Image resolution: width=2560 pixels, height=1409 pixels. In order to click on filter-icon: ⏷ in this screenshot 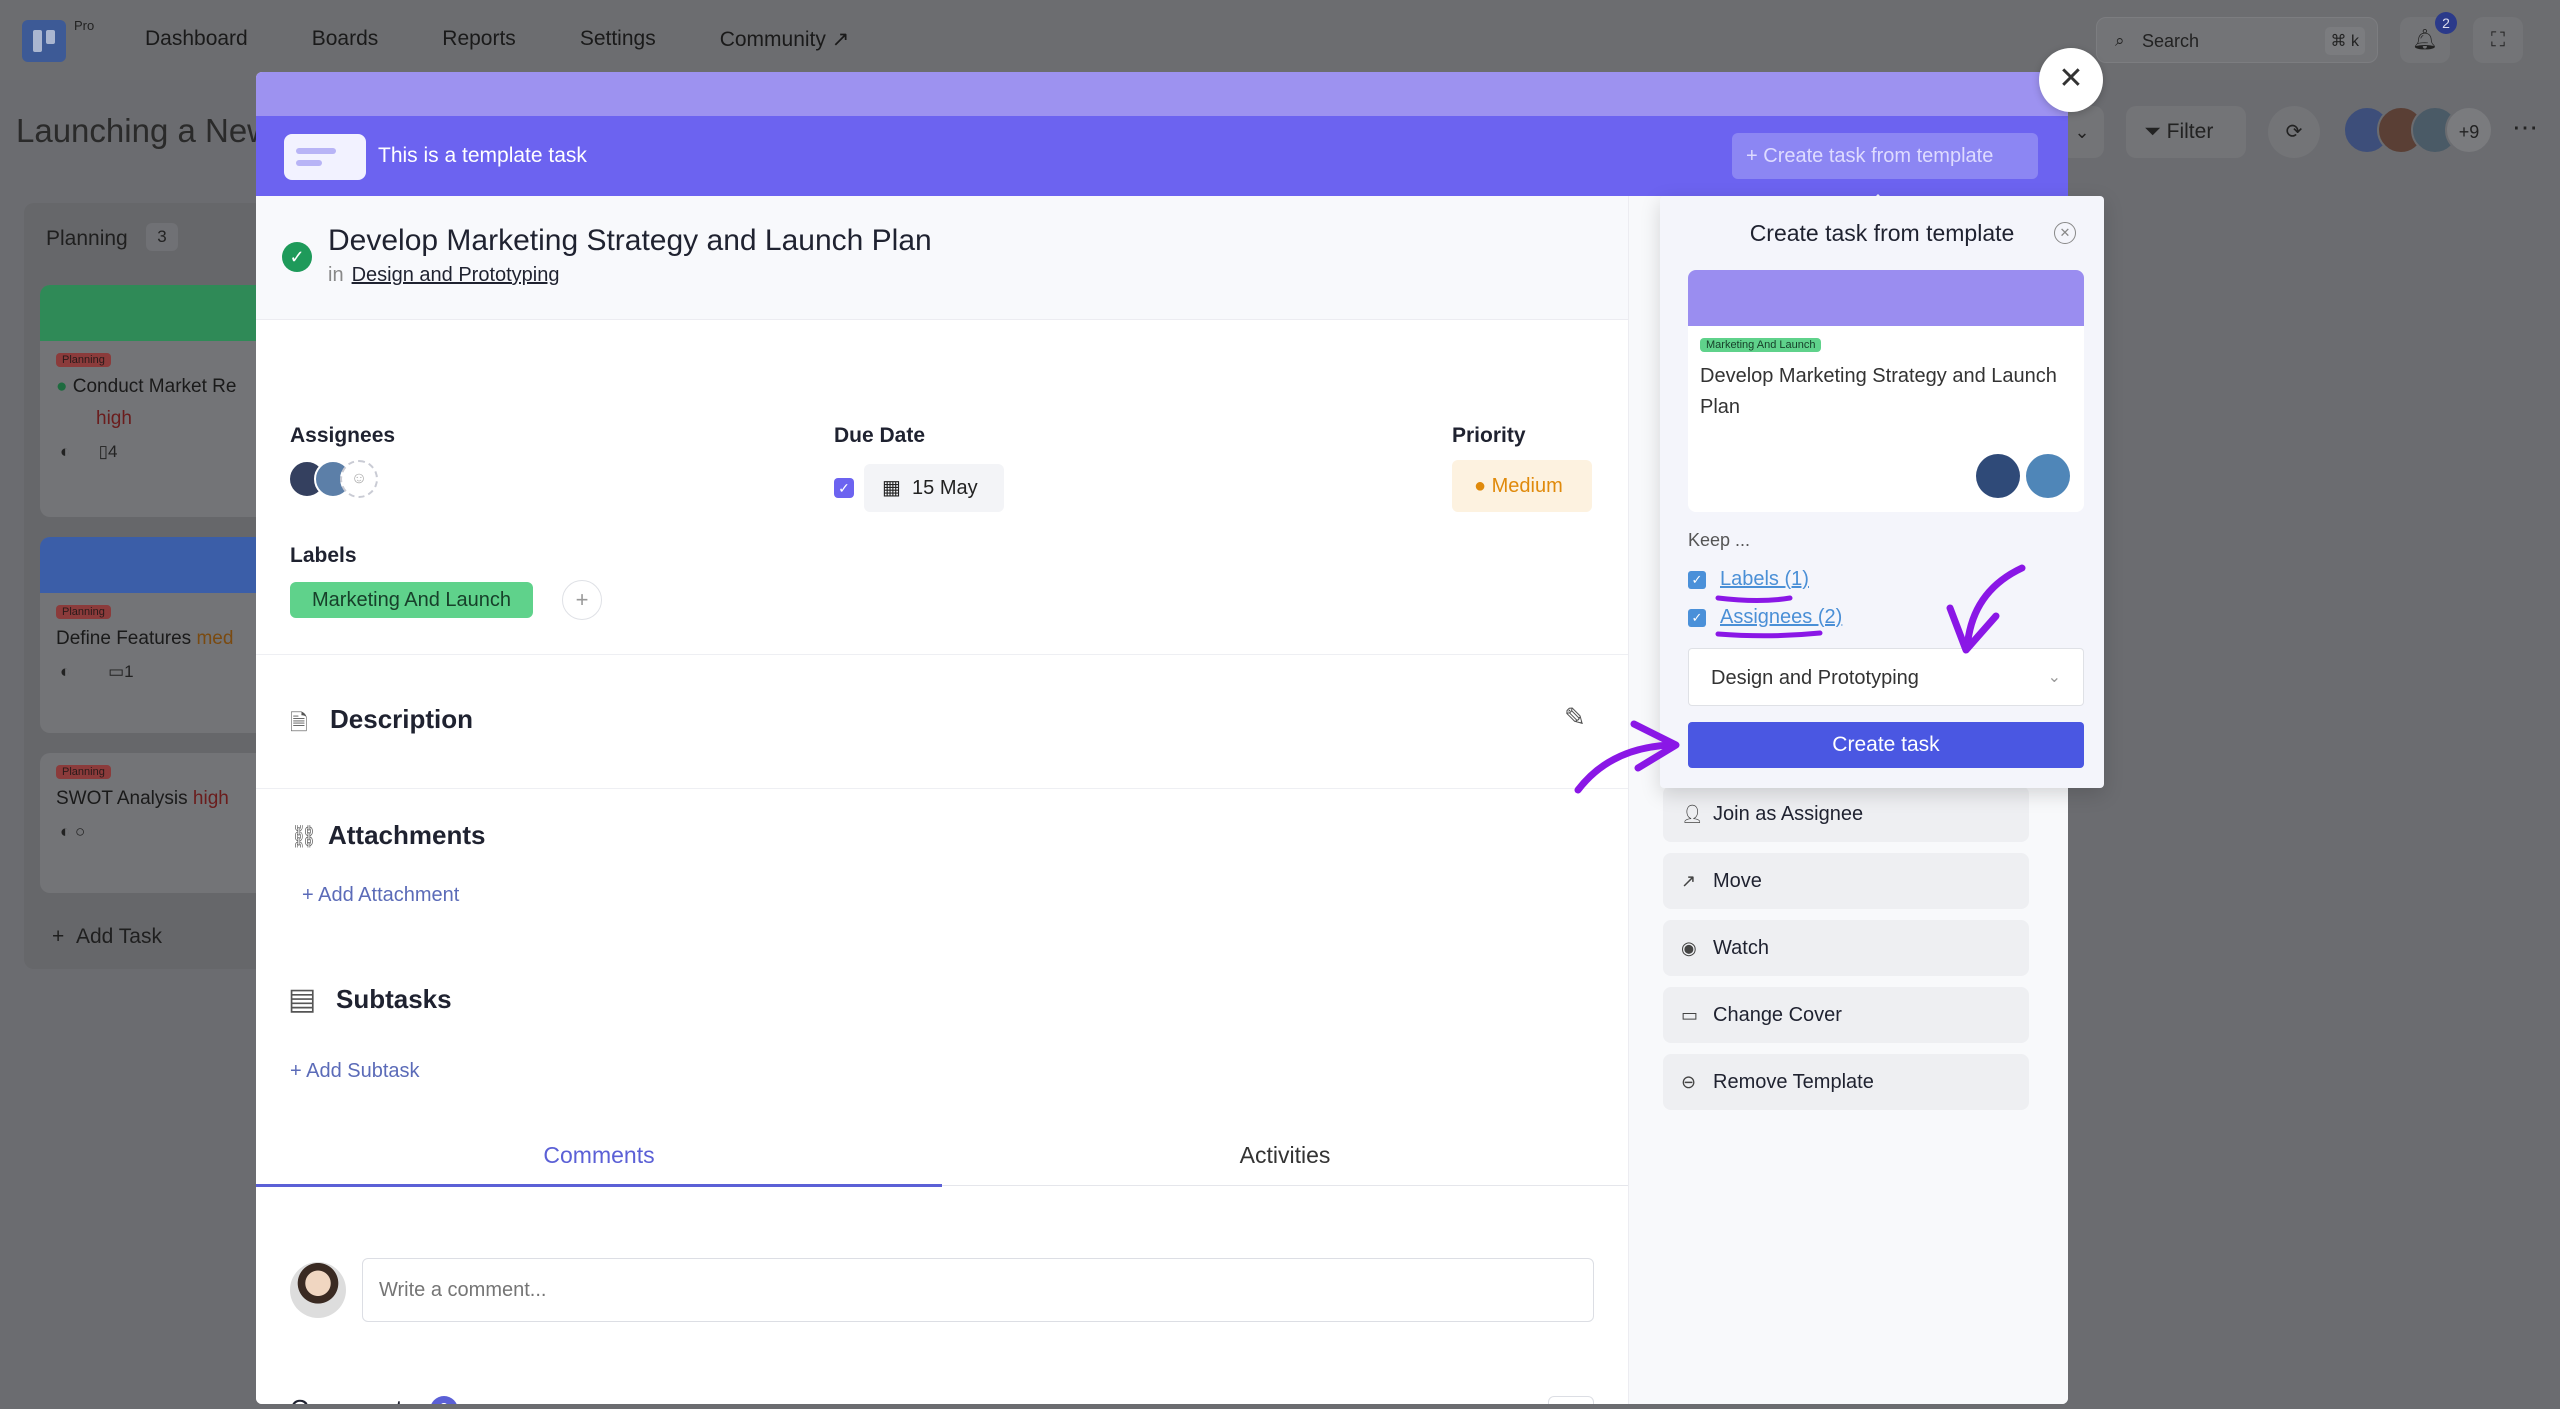, I will do `click(2155, 131)`.